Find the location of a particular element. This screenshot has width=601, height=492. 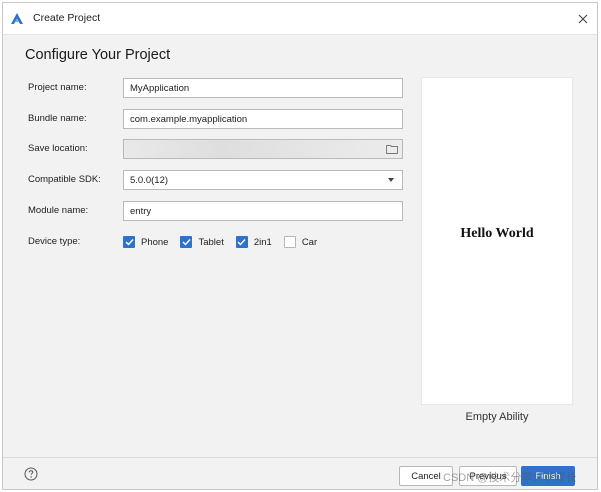

previous-button: Previous is located at coordinates (488, 476).